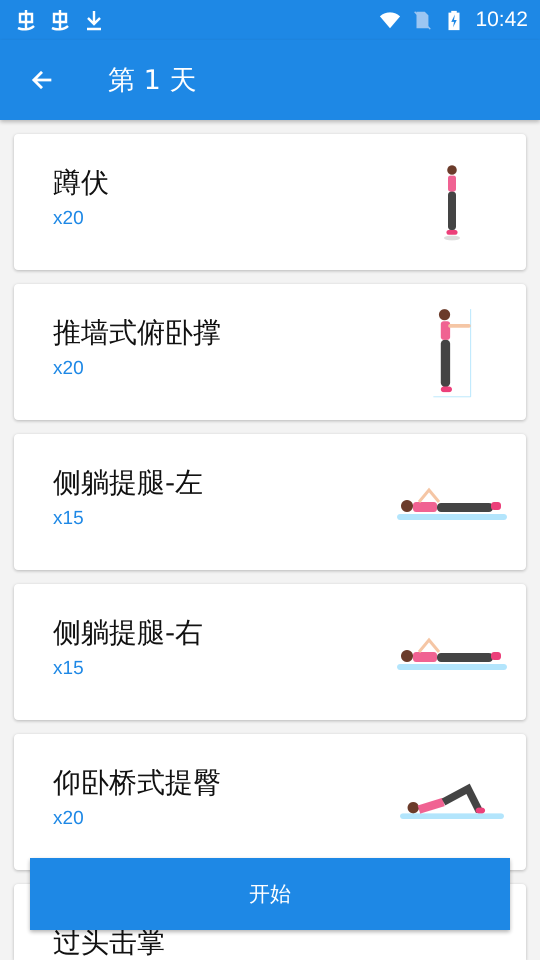 The image size is (540, 960). Describe the element at coordinates (137, 783) in the screenshot. I see `exercise-name: 仰卧桥式提臀` at that location.